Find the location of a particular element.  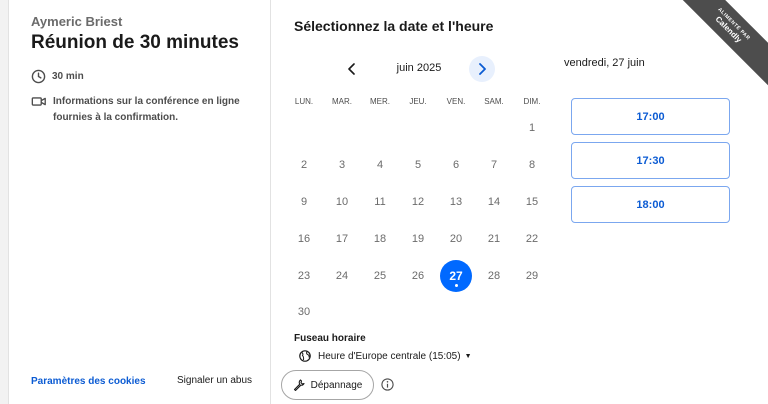

weekday-header: LUN. MAR. MER. JEU. VEN. SAM. DIM. is located at coordinates (418, 101).